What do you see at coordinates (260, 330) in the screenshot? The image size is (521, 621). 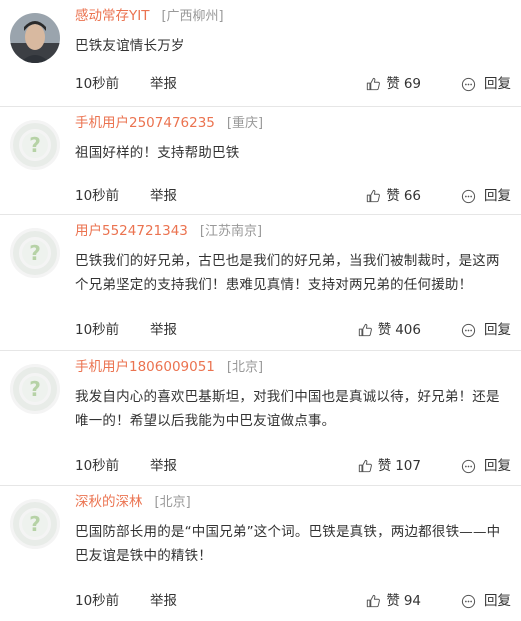 I see `comment-actions: 10秒前 举报 赞 406 回复` at bounding box center [260, 330].